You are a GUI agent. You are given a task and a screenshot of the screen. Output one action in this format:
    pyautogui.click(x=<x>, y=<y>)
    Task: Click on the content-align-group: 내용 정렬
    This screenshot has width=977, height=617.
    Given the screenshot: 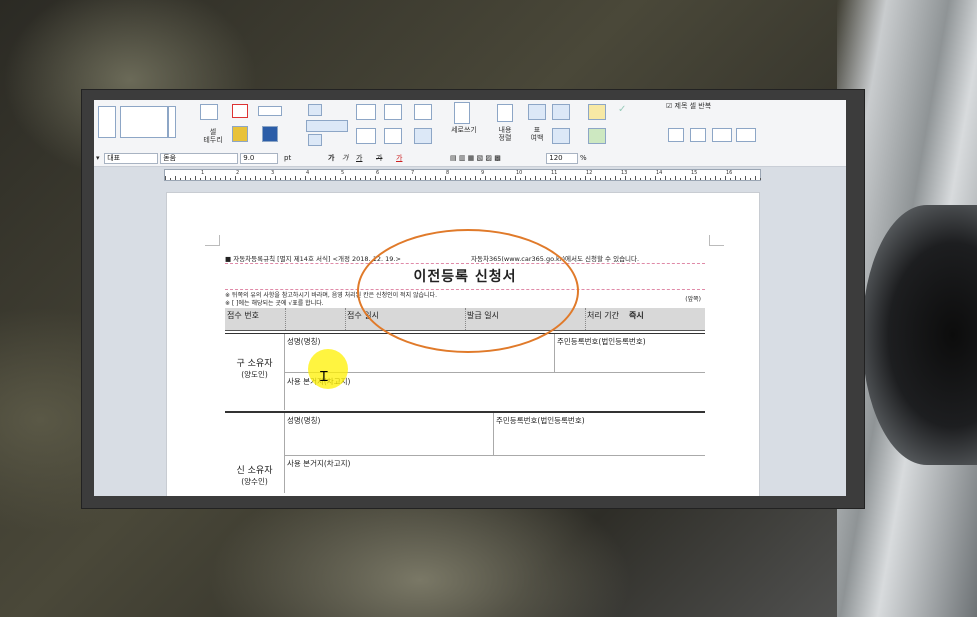 What is the action you would take?
    pyautogui.click(x=505, y=126)
    